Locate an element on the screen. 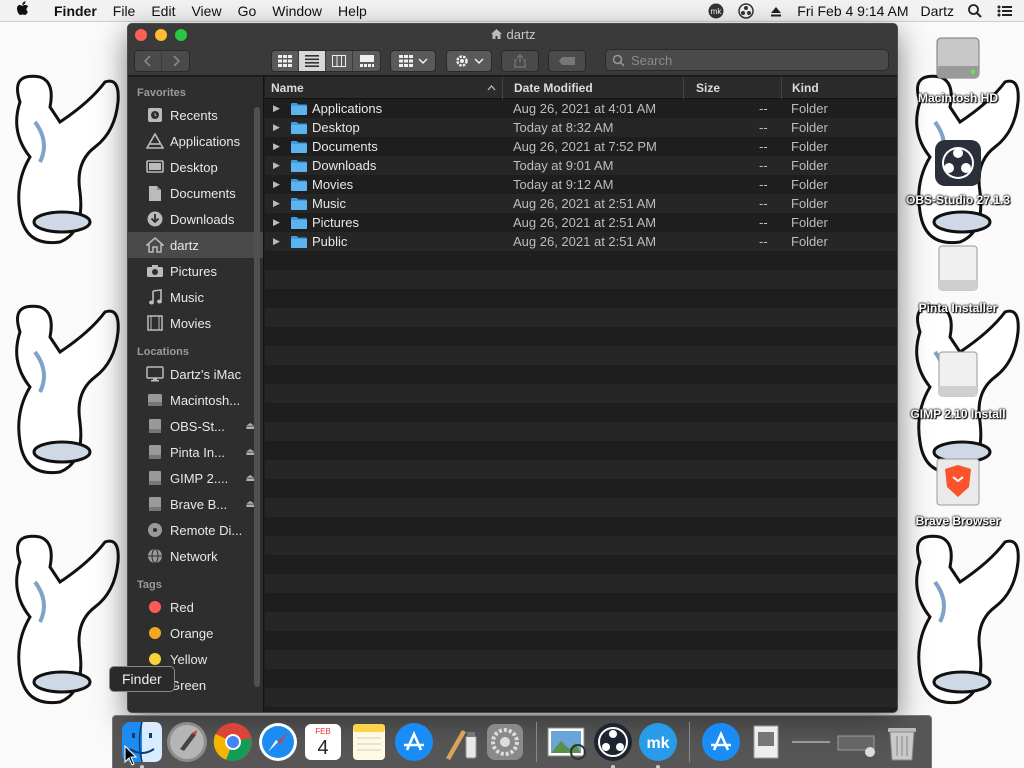 The image size is (1024, 768). menu-clock: Fri Feb 4 9:14 AM is located at coordinates (852, 11).